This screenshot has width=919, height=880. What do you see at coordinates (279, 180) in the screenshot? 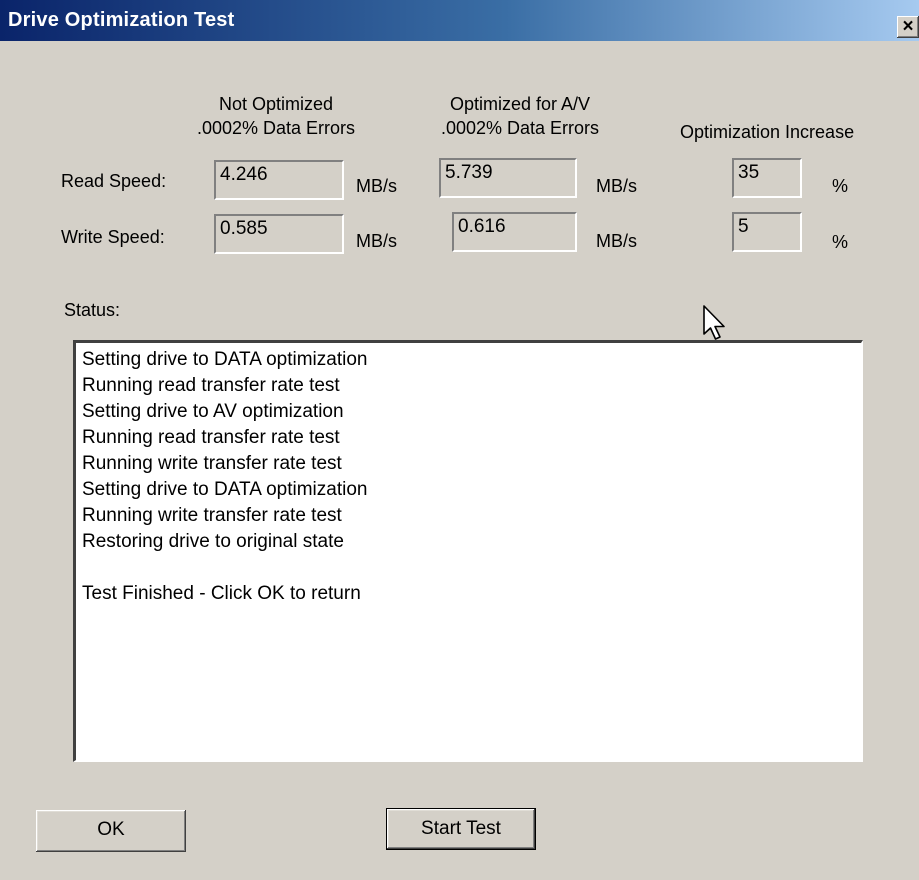
I see `read-not-optimized-field: 4.246` at bounding box center [279, 180].